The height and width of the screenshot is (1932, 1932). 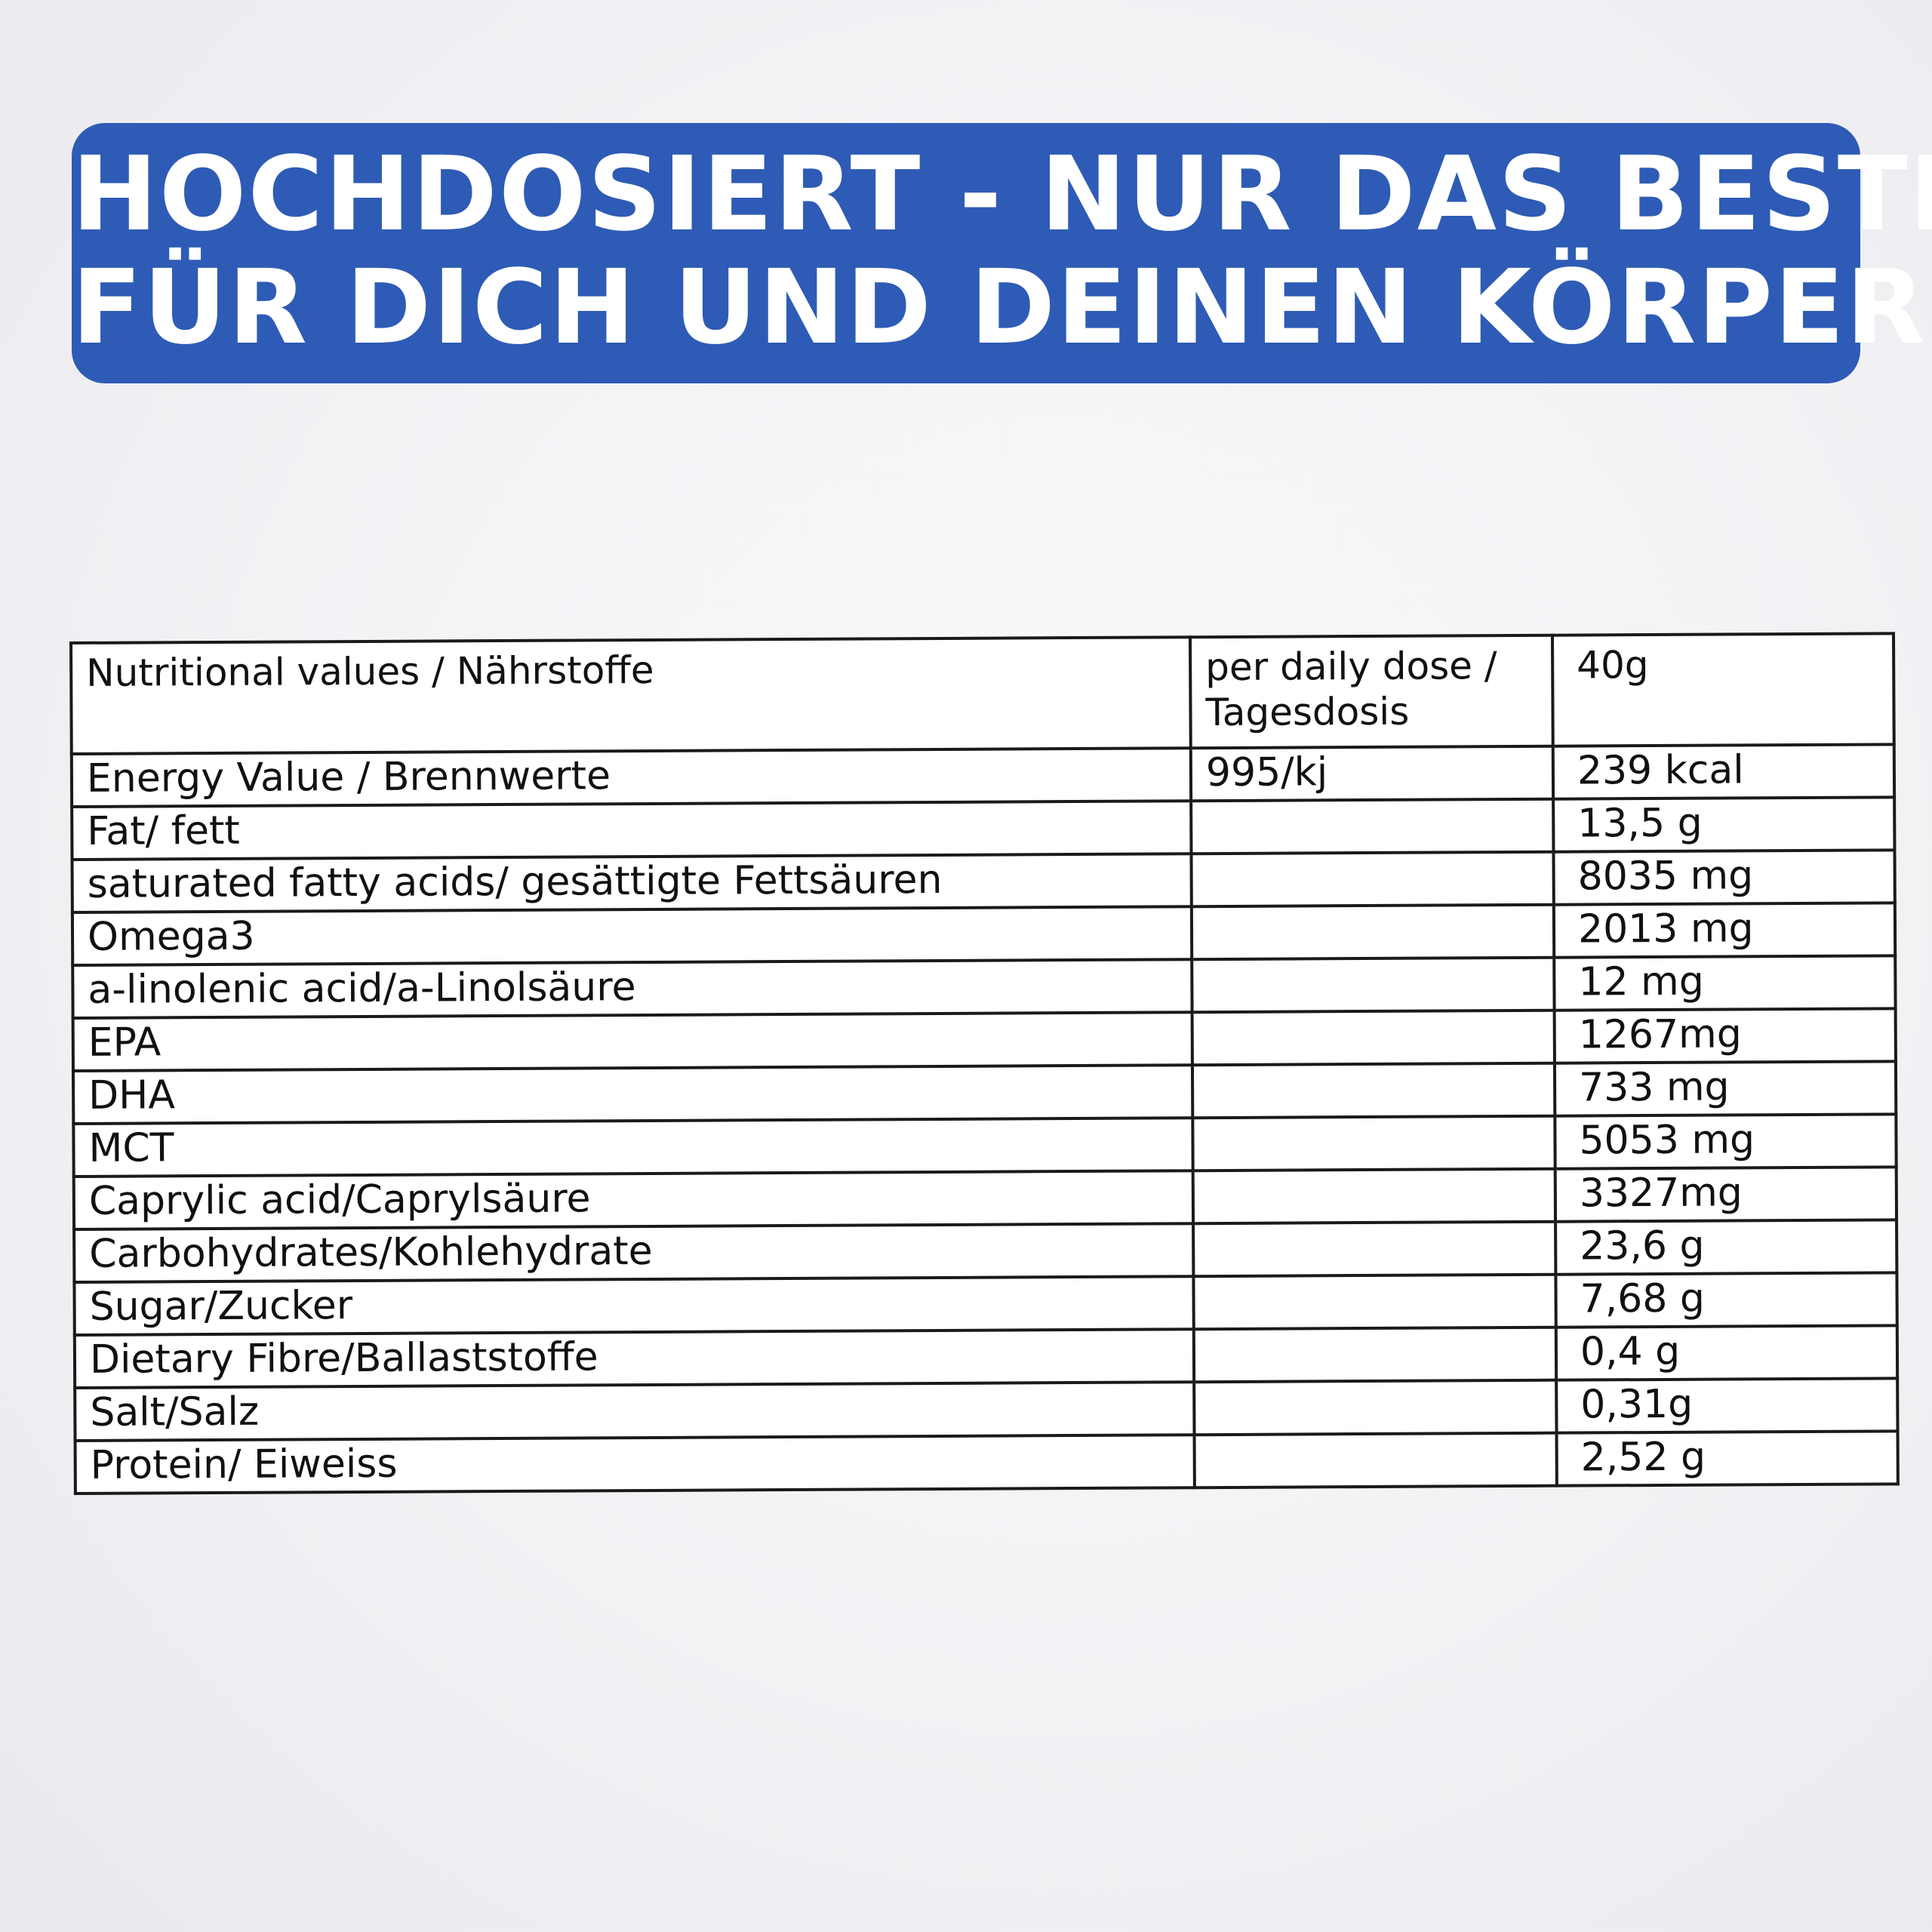 I want to click on nutrient-name: Protein/ Eiweiss, so click(x=635, y=1464).